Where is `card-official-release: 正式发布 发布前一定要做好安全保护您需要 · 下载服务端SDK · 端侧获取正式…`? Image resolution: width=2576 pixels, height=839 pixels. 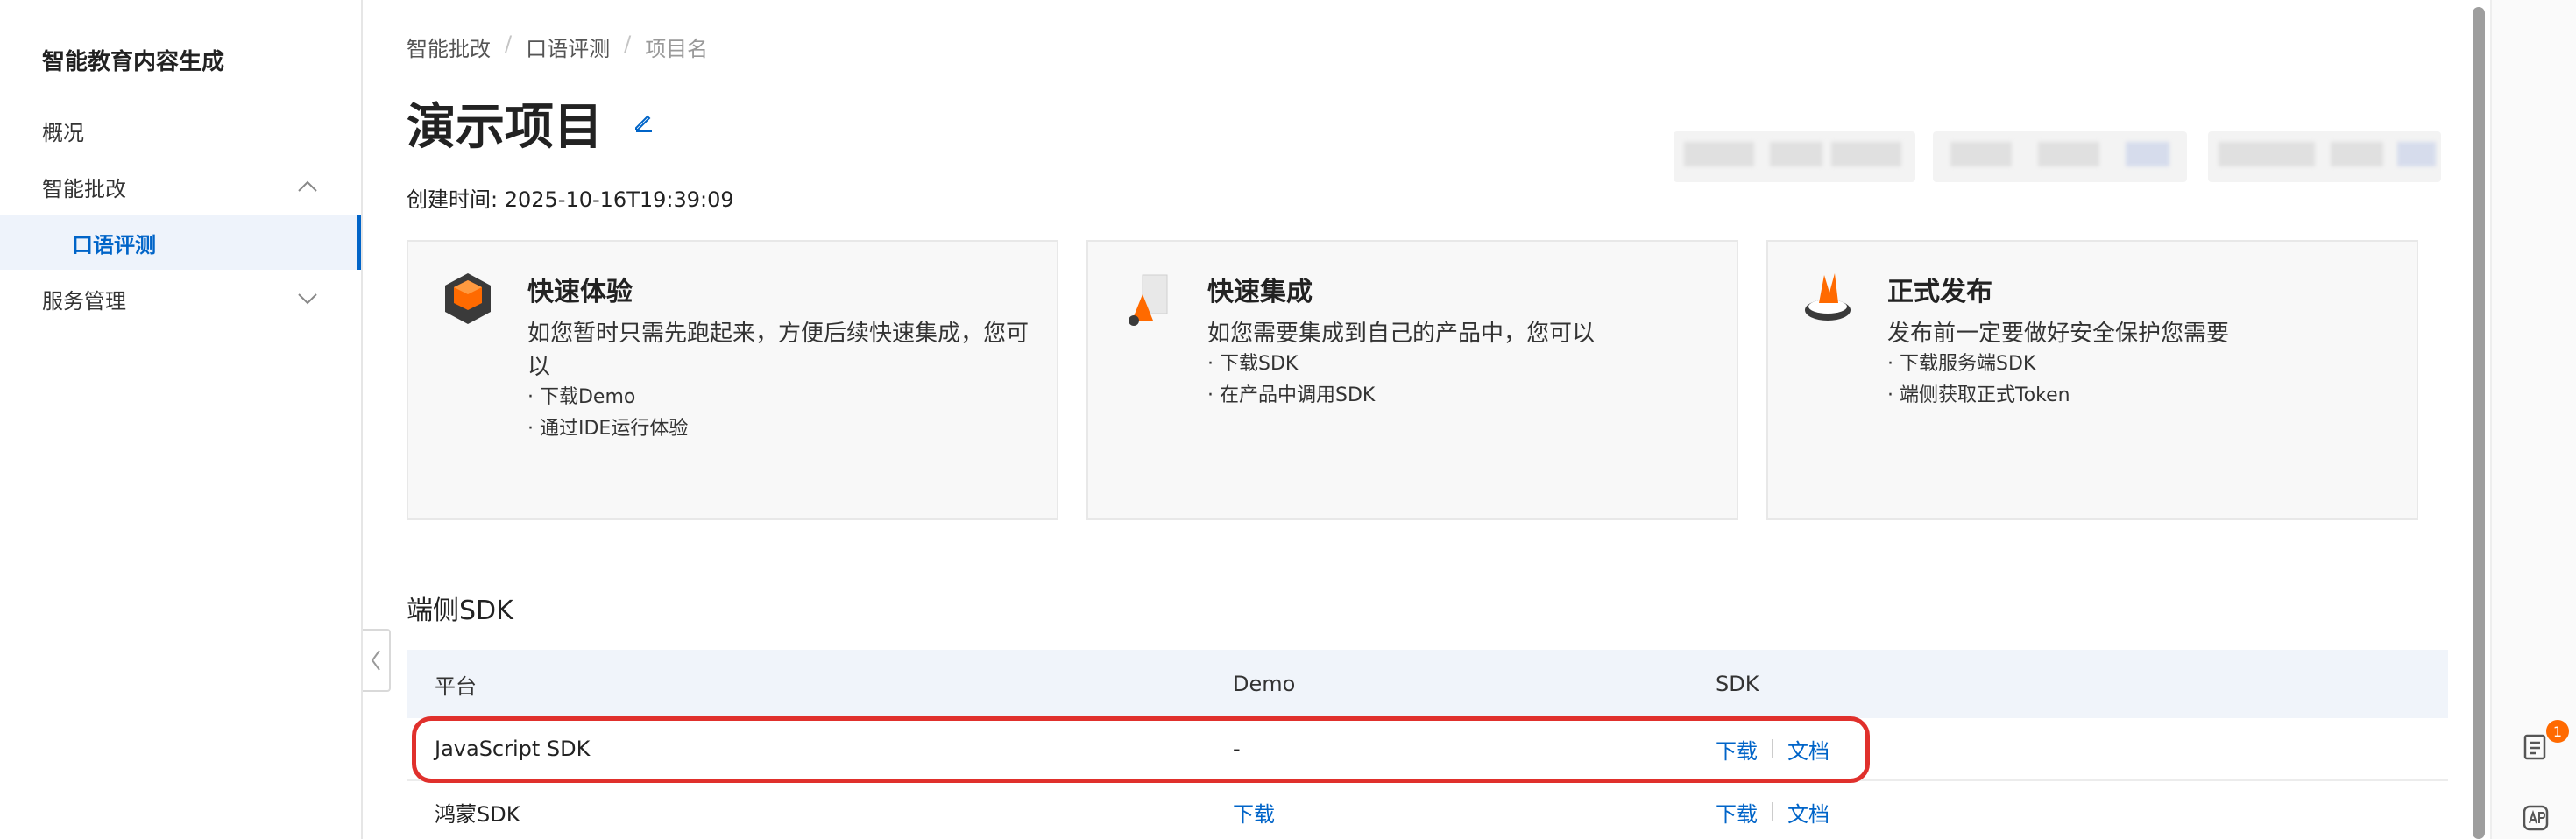
card-official-release: 正式发布 发布前一定要做好安全保护您需要 · 下载服务端SDK · 端侧获取正式… is located at coordinates (2092, 380).